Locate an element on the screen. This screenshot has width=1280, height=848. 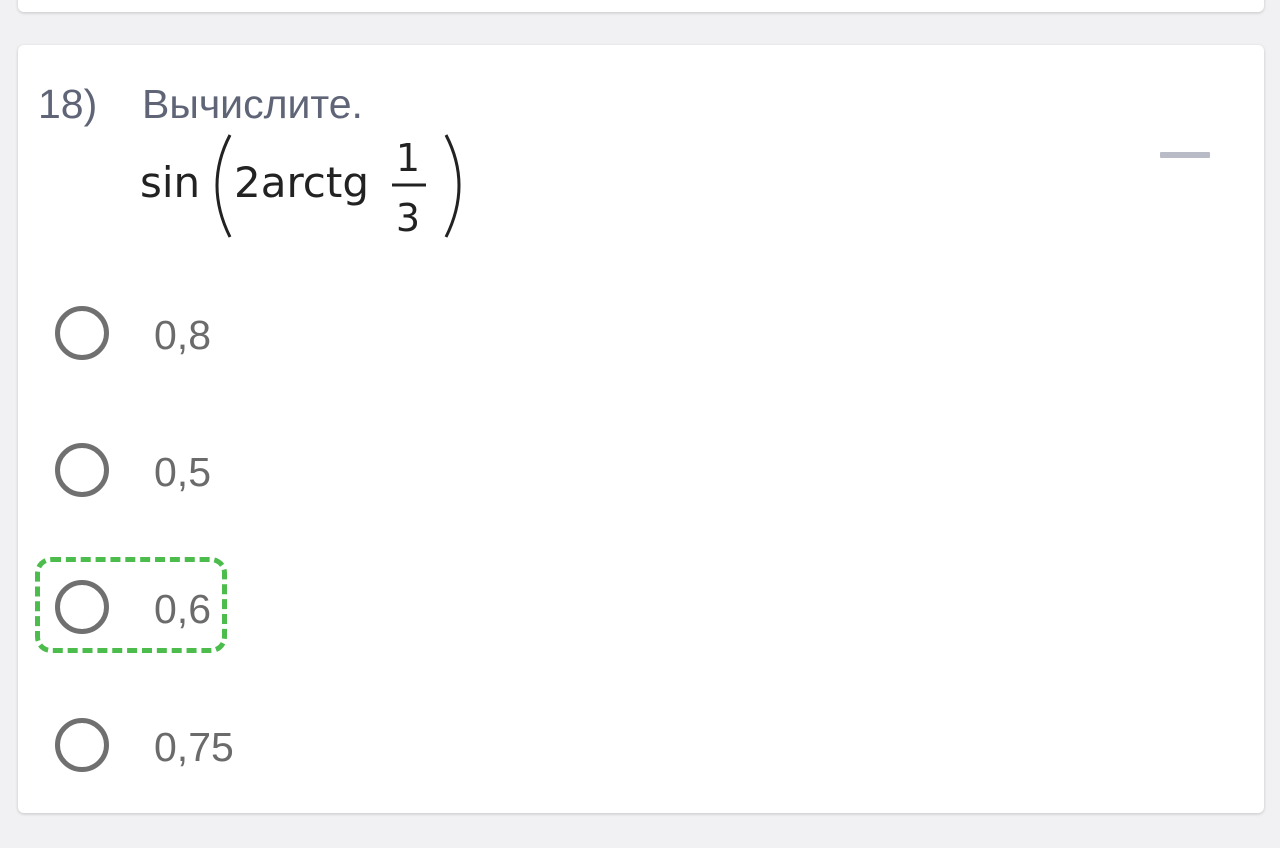
answer-option-label: 0,8 is located at coordinates (182, 335).